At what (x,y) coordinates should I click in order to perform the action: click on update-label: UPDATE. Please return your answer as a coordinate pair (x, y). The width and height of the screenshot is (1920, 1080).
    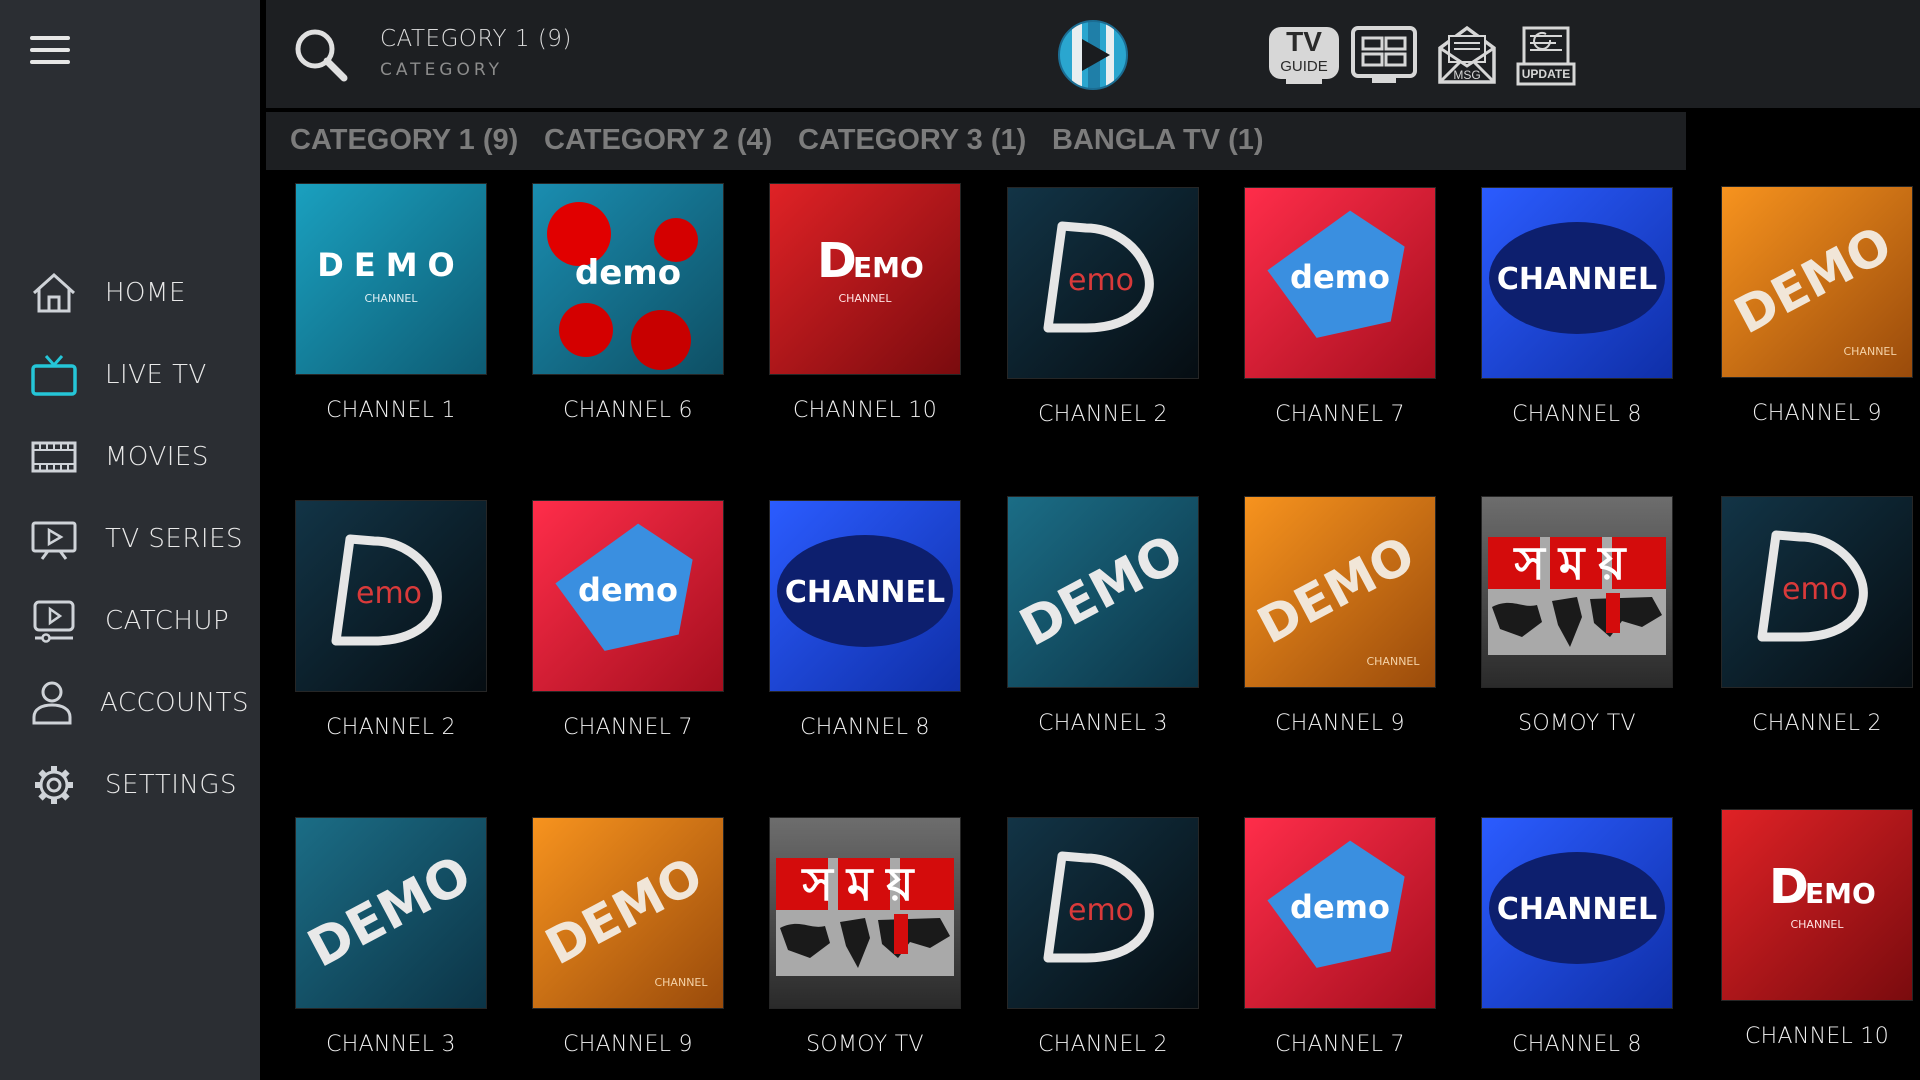
    Looking at the image, I should click on (1546, 74).